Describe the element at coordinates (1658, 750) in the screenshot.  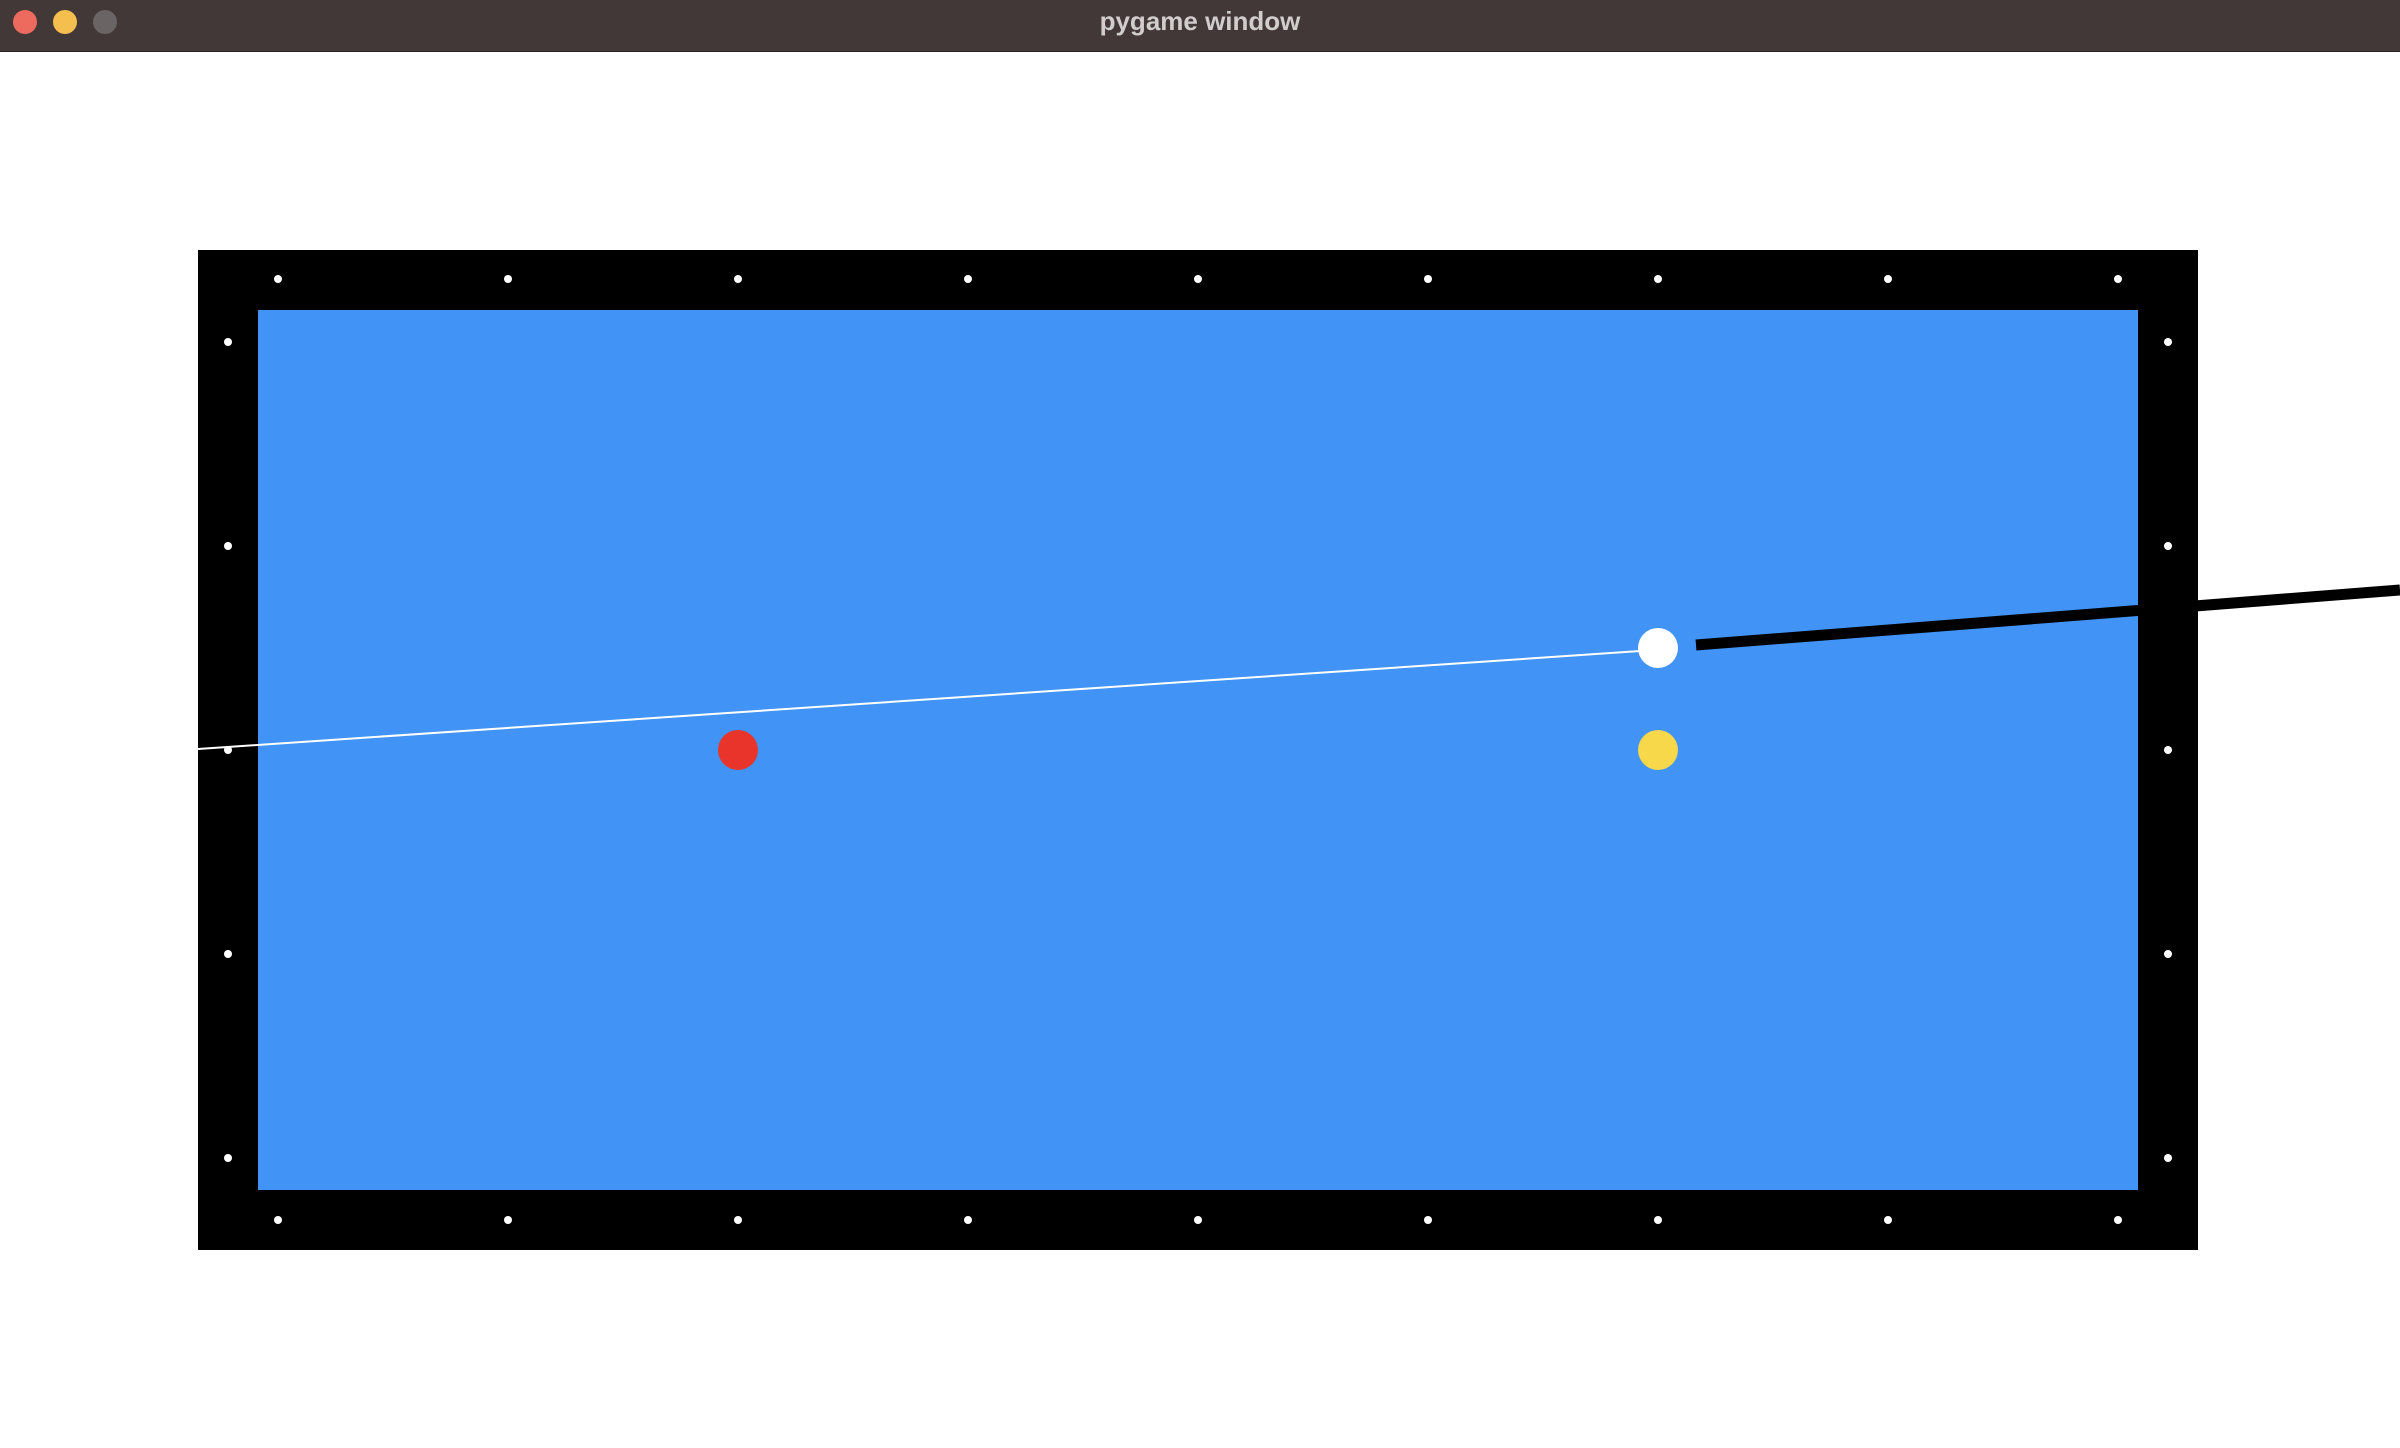
I see `yellow-ball` at that location.